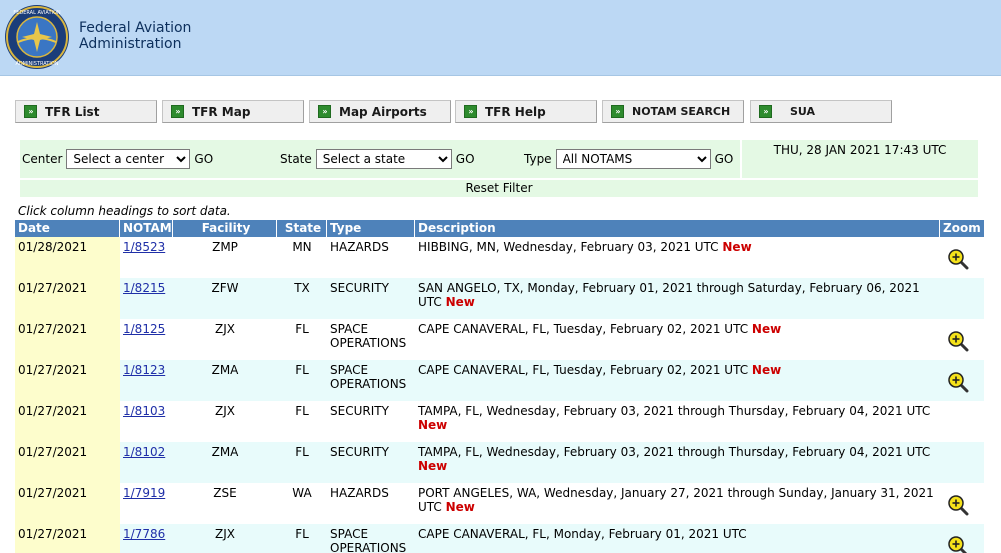 The image size is (1001, 553). I want to click on cell-notam: 1/7786, so click(146, 538).